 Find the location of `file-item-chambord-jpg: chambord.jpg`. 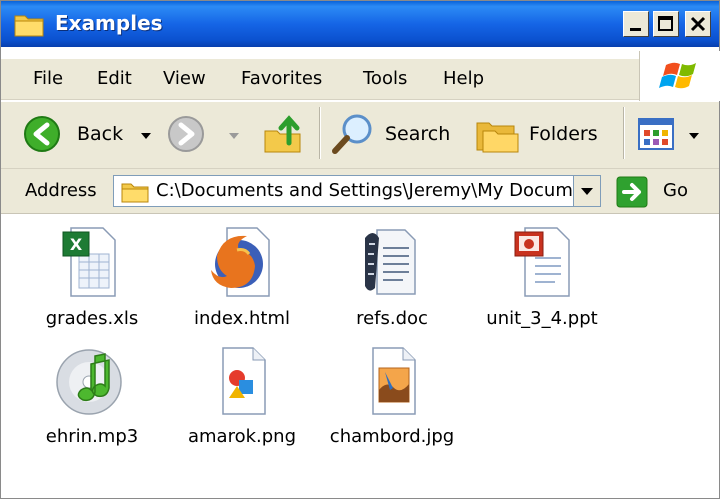

file-item-chambord-jpg: chambord.jpg is located at coordinates (392, 397).